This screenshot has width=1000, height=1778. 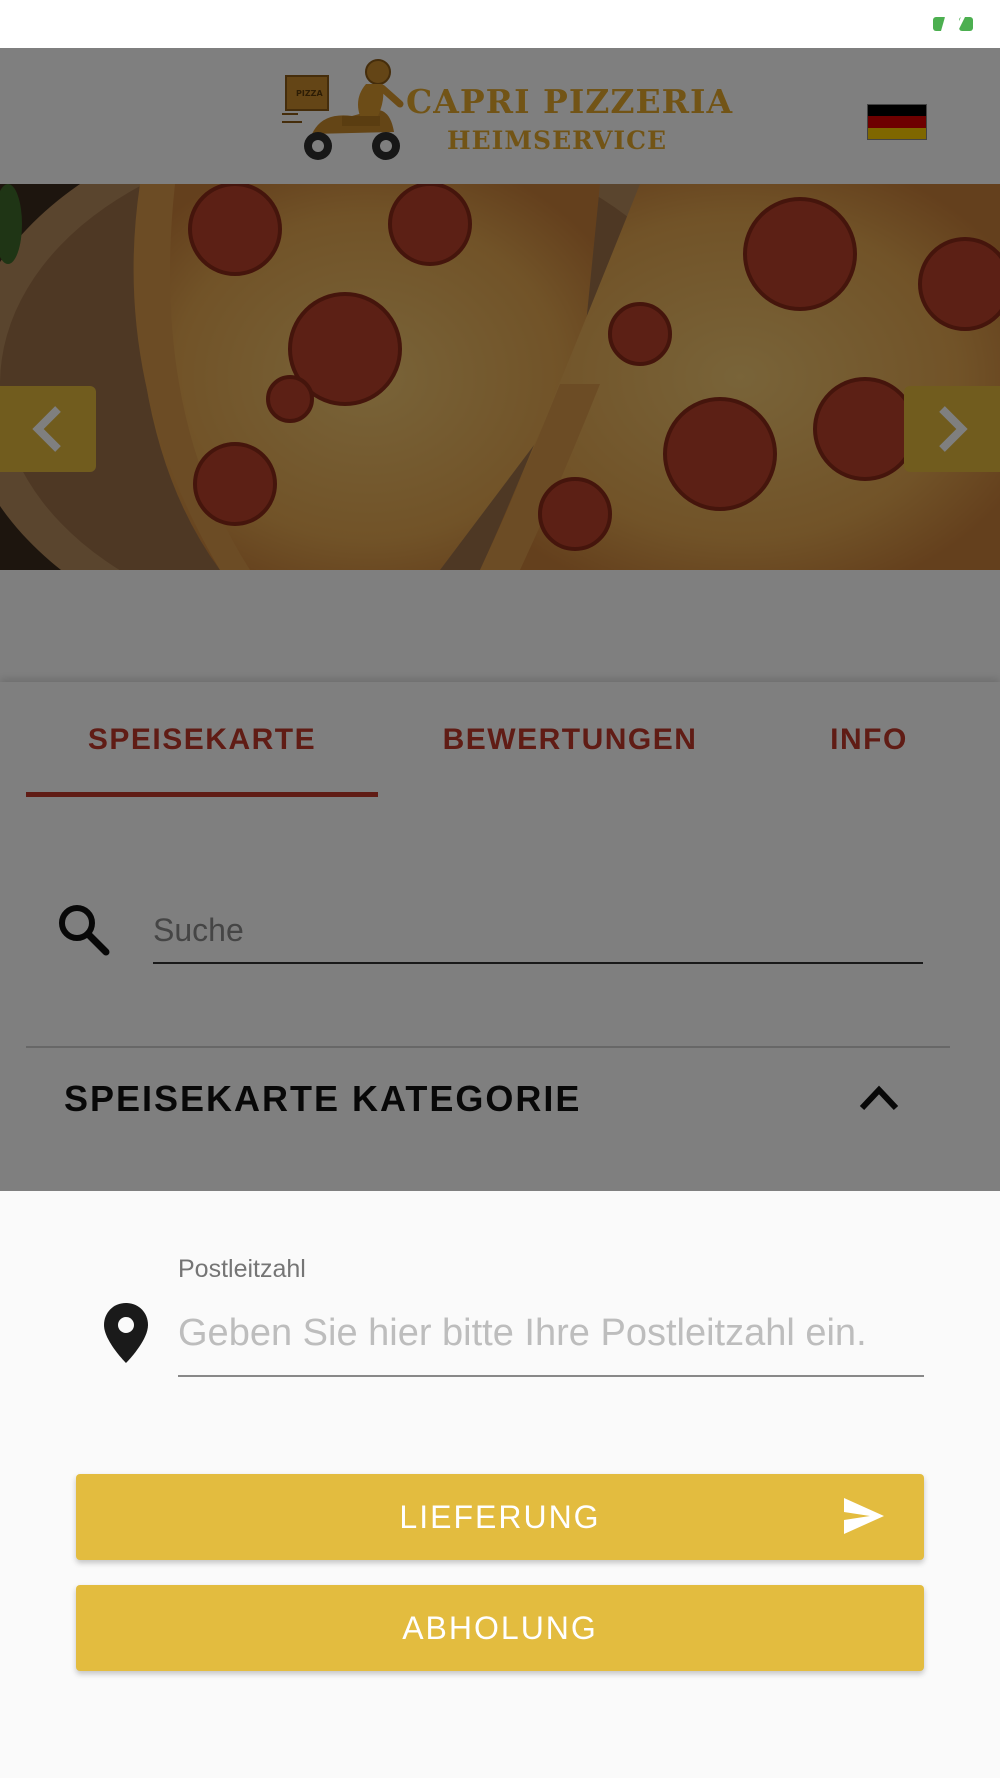 I want to click on pickup-button-label: ABHOLUNG, so click(x=500, y=1627).